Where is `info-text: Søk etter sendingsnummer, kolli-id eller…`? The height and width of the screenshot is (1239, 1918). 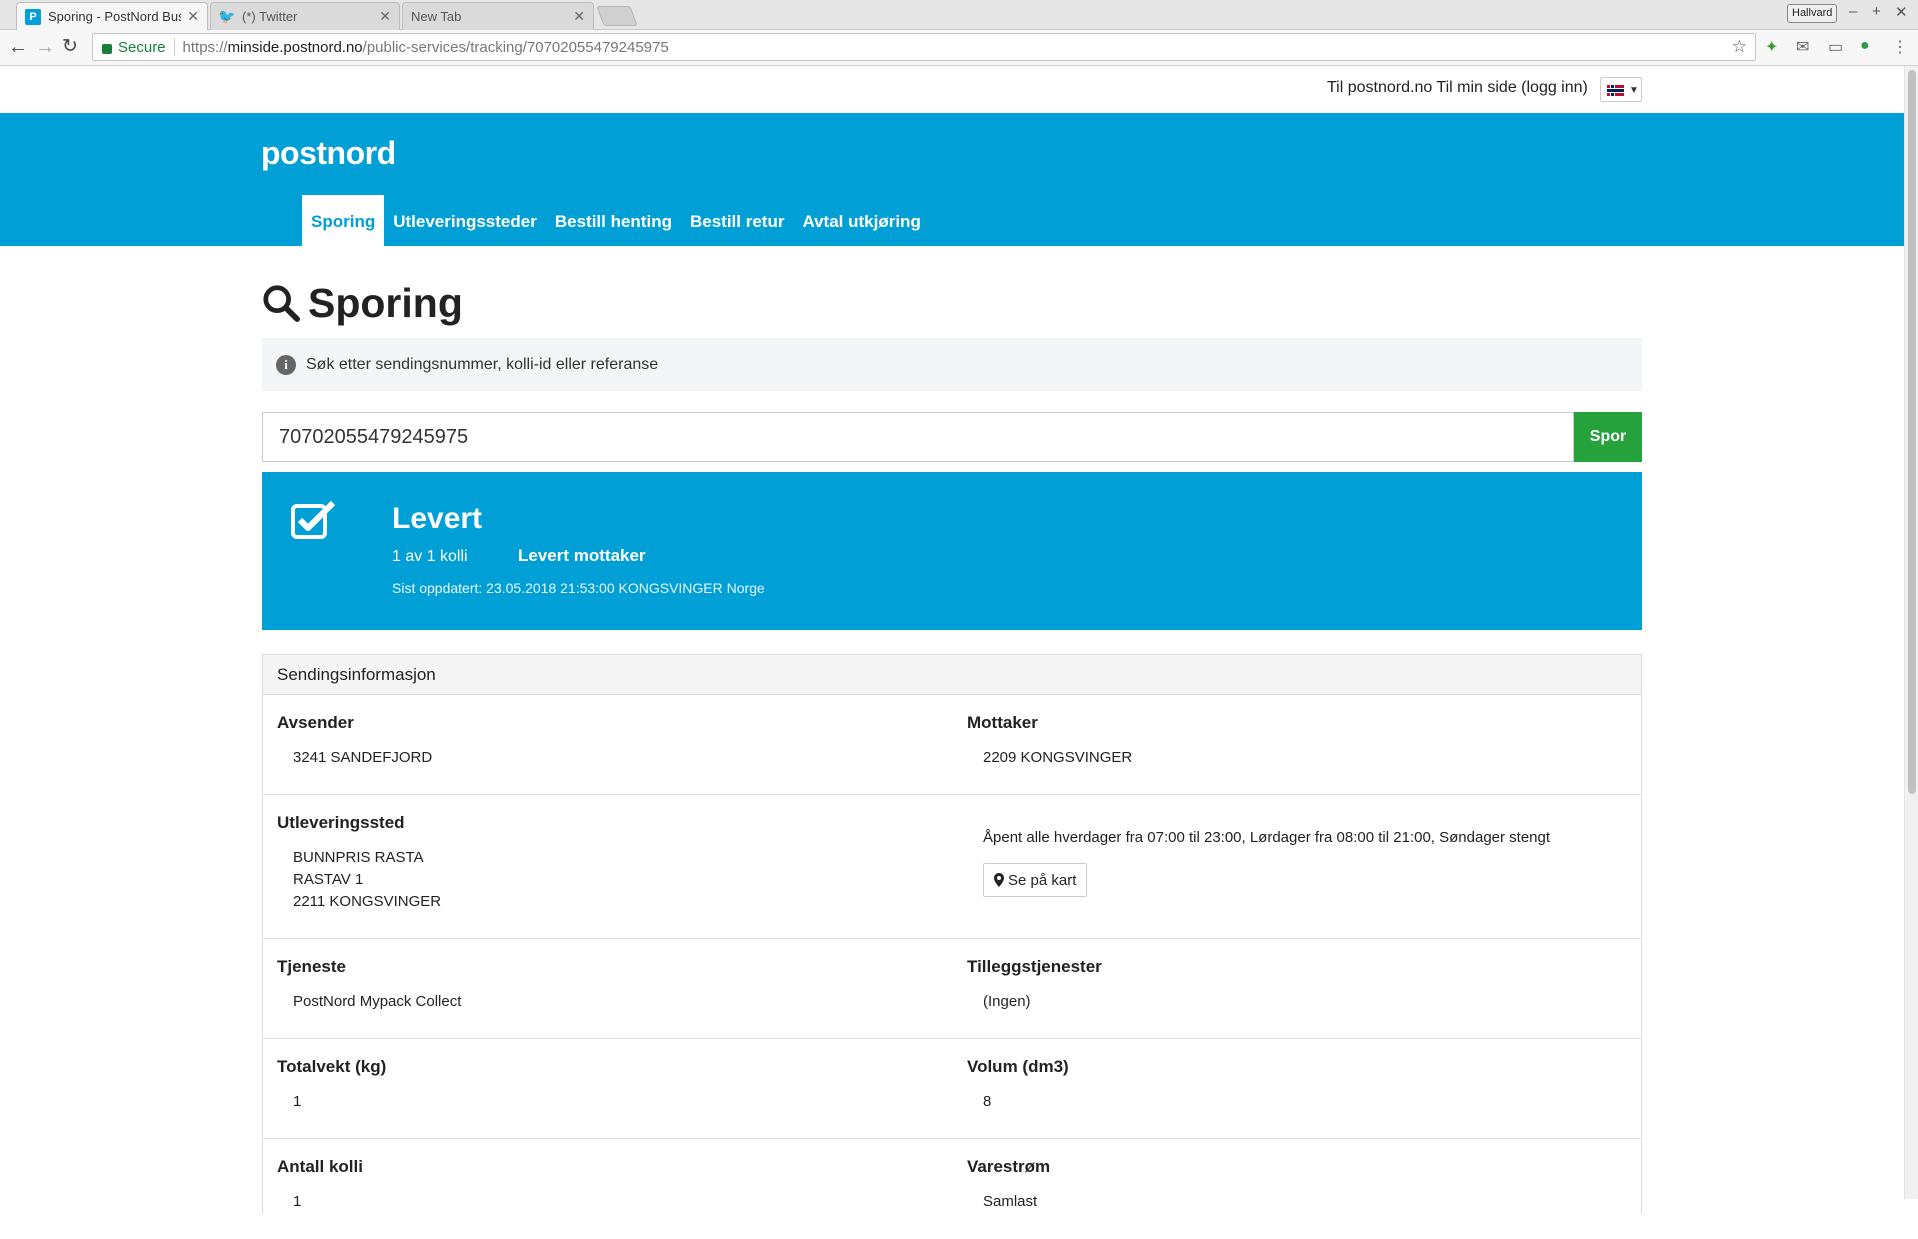
info-text: Søk etter sendingsnummer, kolli-id eller… is located at coordinates (482, 364).